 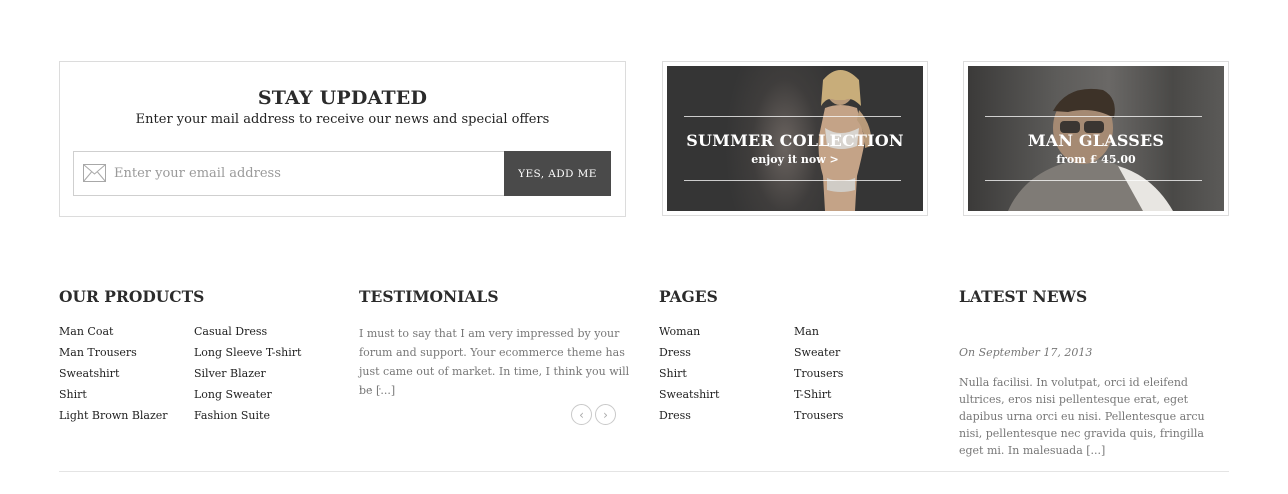 I want to click on carousel-next-button: ›, so click(x=605, y=414).